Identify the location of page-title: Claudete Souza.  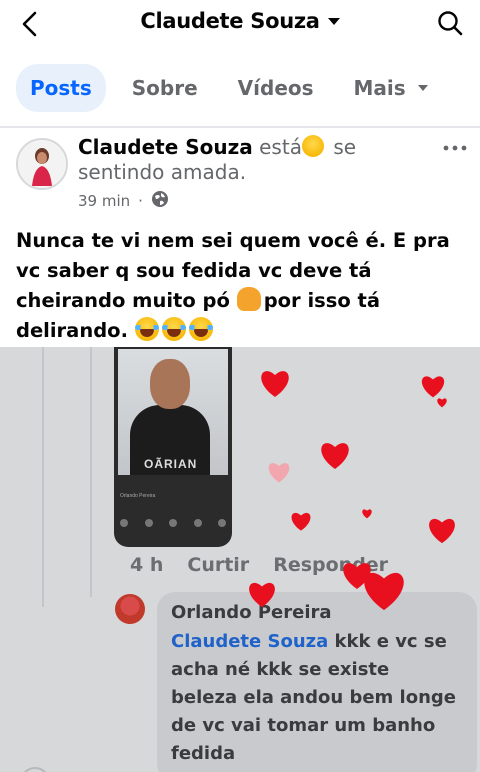
(230, 21).